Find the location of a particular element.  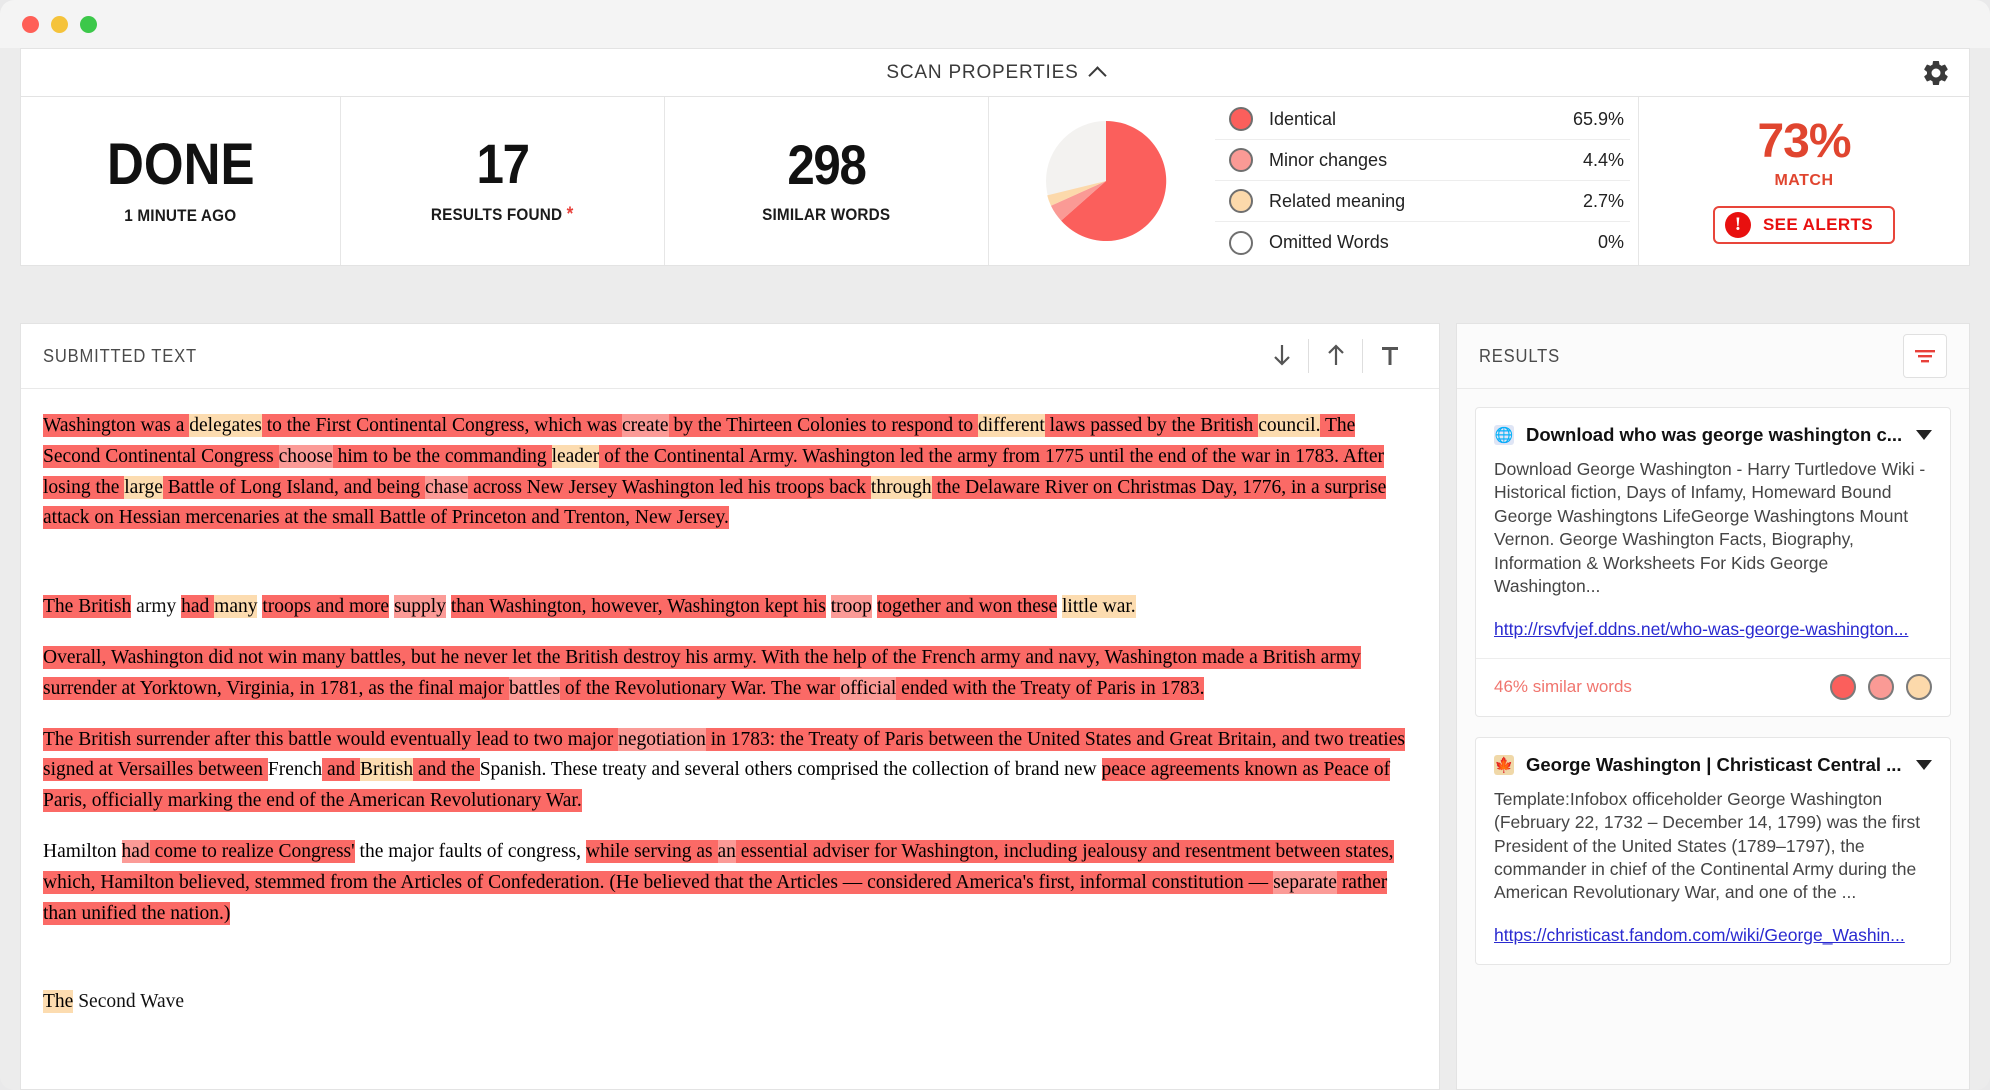

identical-swatch-icon is located at coordinates (1241, 119).